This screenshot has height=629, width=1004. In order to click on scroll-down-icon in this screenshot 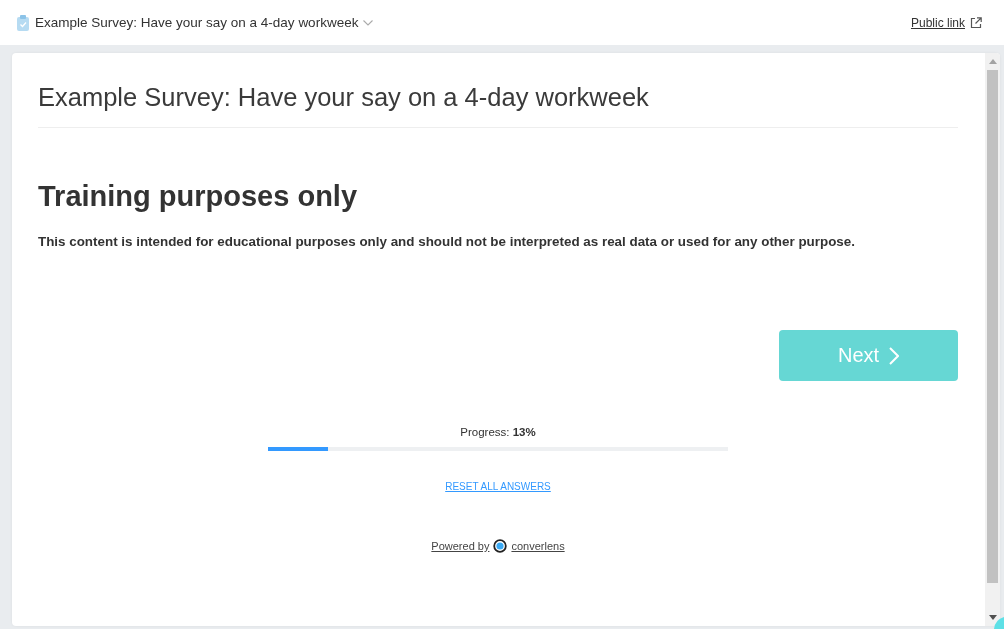, I will do `click(992, 617)`.